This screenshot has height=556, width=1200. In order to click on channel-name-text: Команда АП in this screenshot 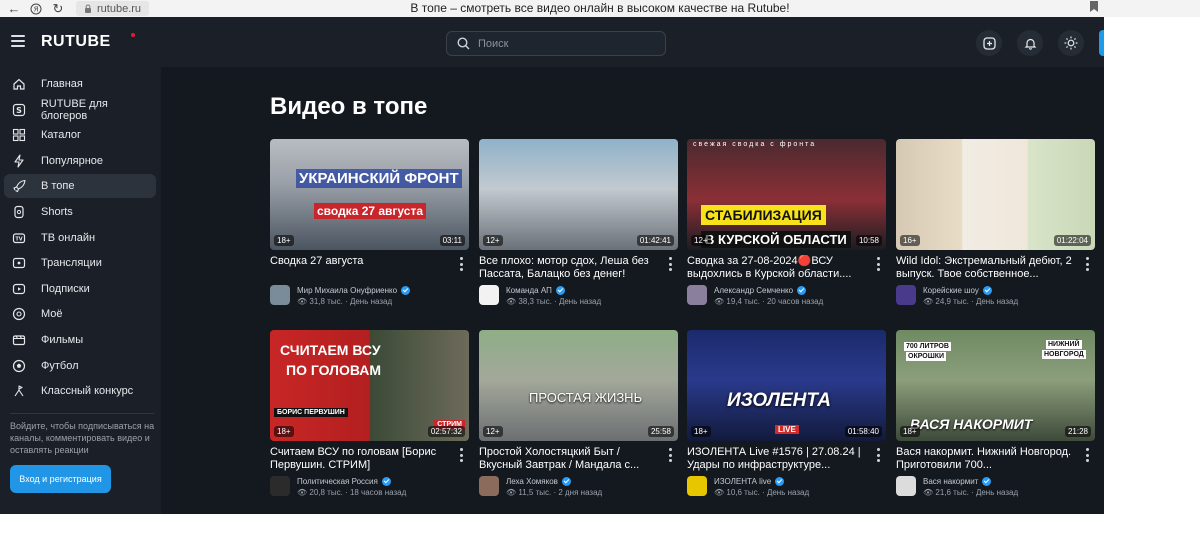, I will do `click(529, 290)`.